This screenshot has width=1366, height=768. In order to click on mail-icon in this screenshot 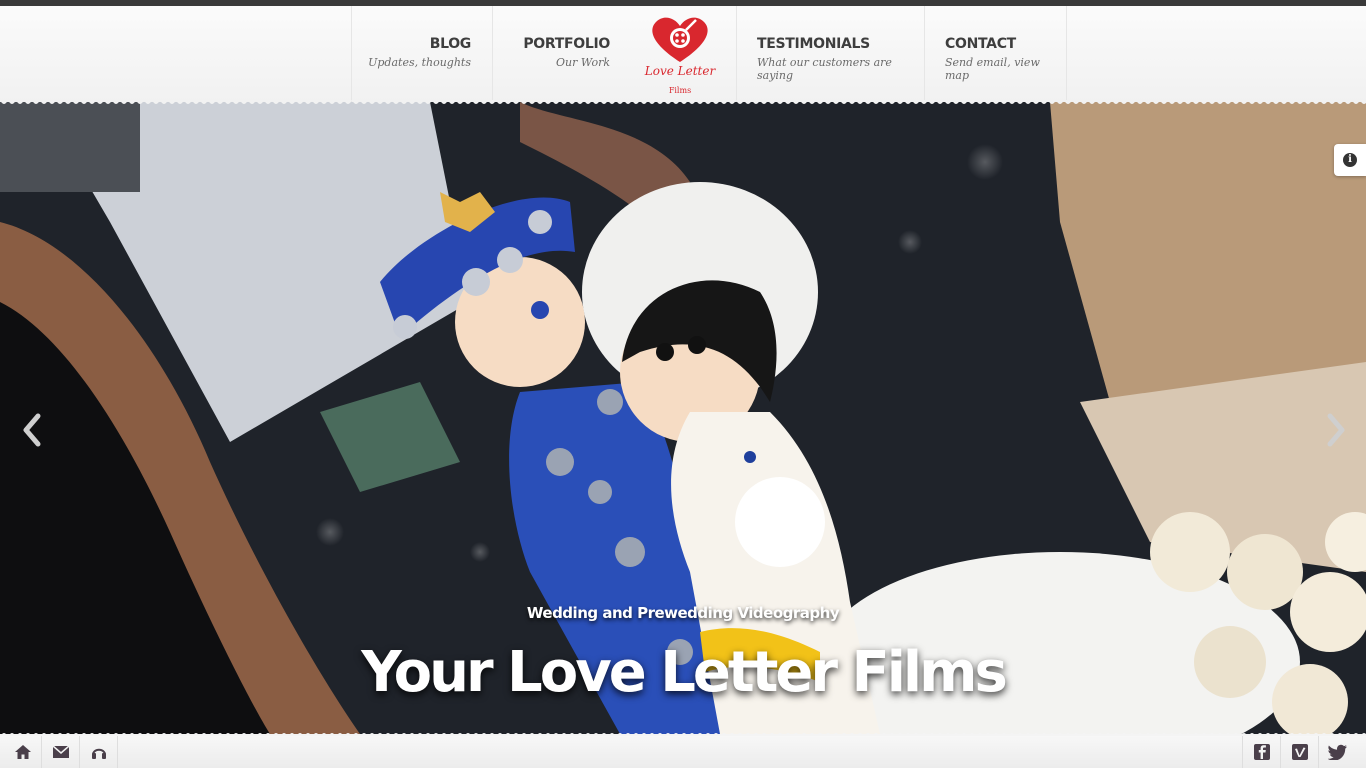, I will do `click(60, 751)`.